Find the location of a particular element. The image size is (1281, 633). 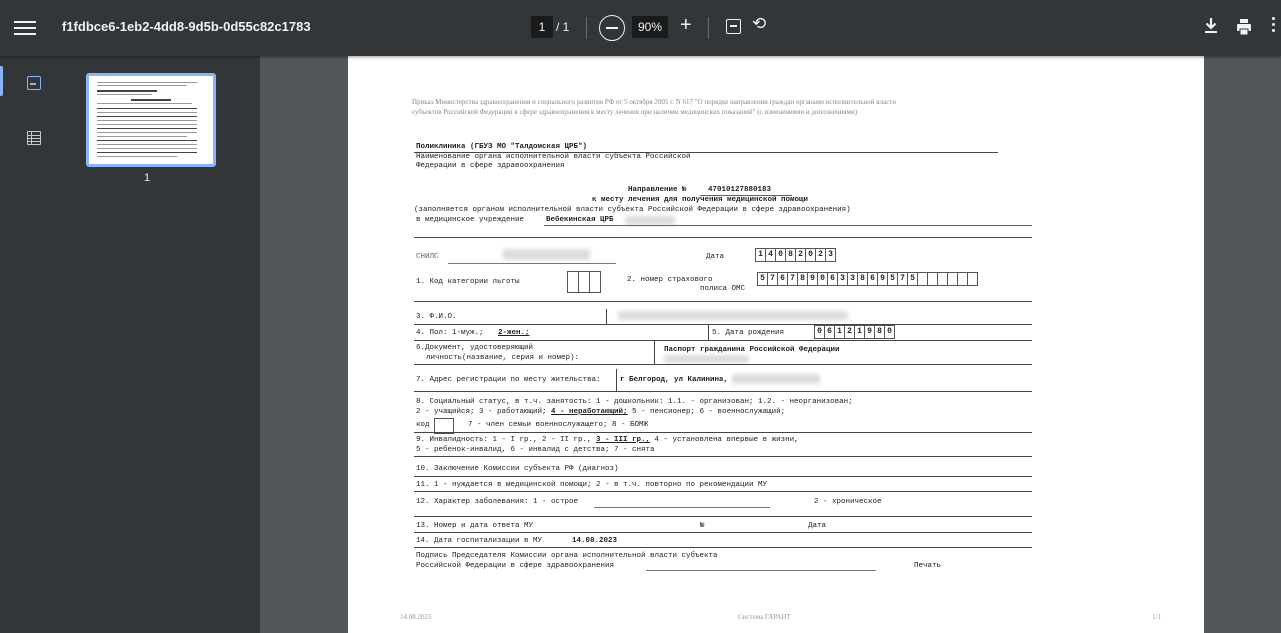

answer-number-sign: № is located at coordinates (702, 526).